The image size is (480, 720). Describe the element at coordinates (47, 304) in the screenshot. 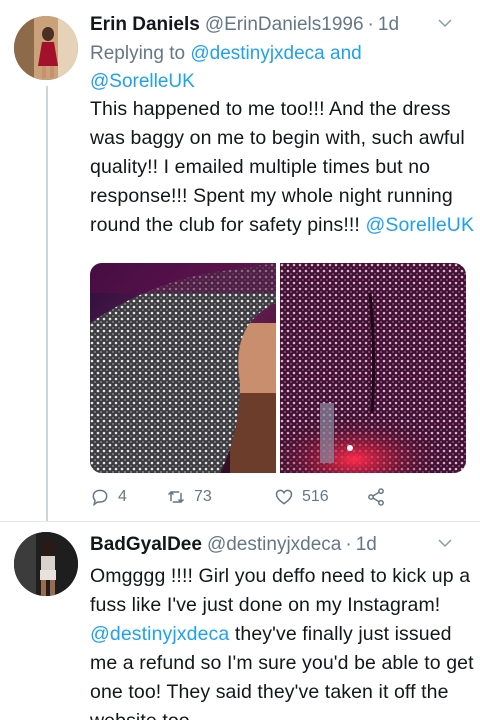

I see `thread-line` at that location.